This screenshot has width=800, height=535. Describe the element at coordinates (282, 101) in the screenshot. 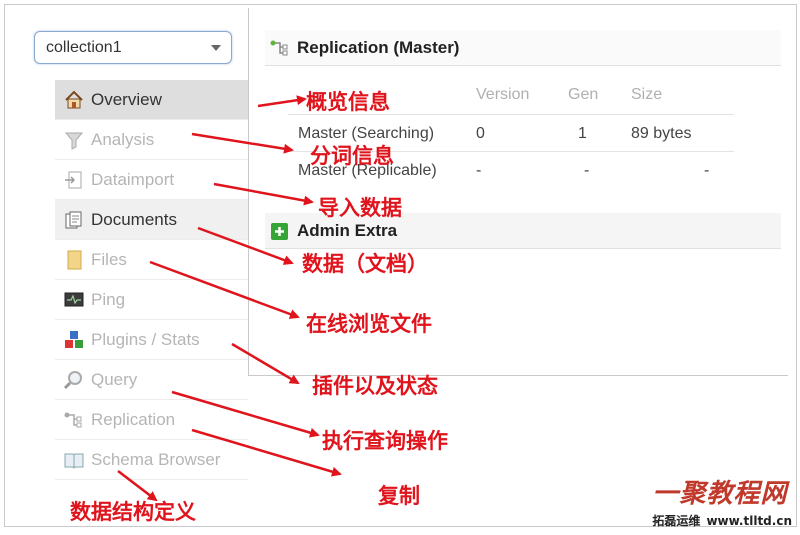

I see `arrow-overview` at that location.